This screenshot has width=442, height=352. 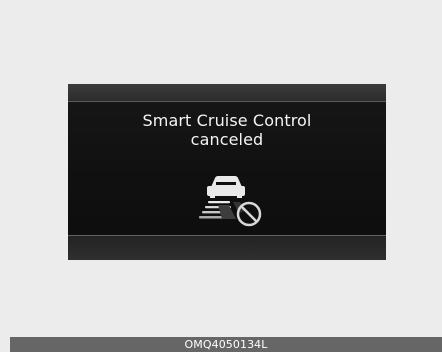 What do you see at coordinates (227, 92) in the screenshot?
I see `display-top-band` at bounding box center [227, 92].